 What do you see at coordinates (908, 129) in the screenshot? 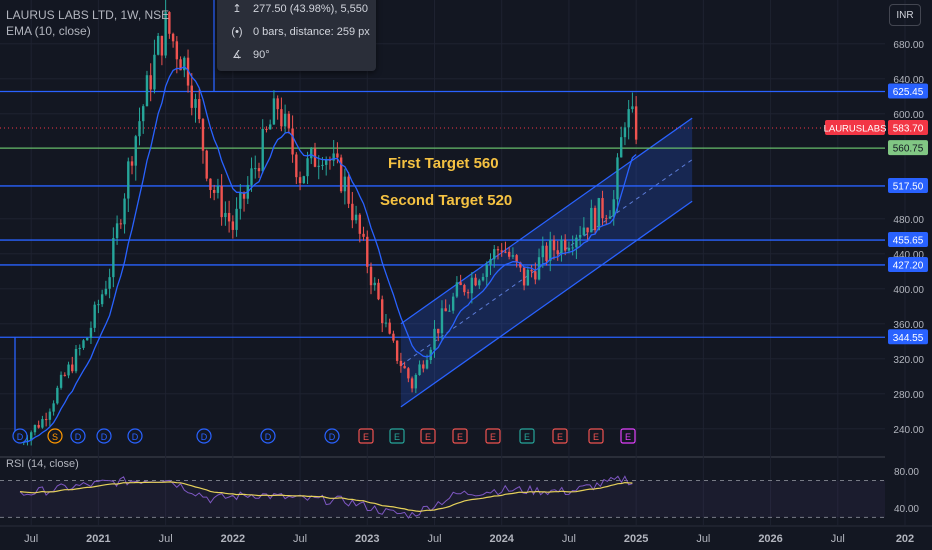
I see `last-price-label: 583.70` at bounding box center [908, 129].